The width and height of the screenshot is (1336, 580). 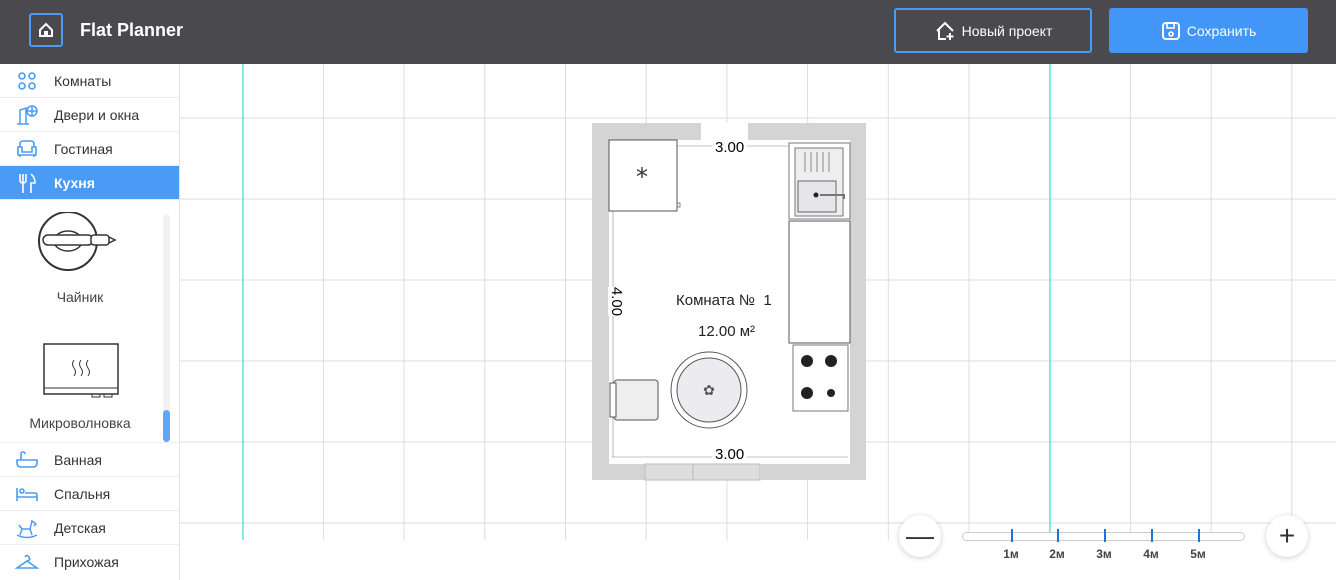 What do you see at coordinates (820, 378) in the screenshot?
I see `stove` at bounding box center [820, 378].